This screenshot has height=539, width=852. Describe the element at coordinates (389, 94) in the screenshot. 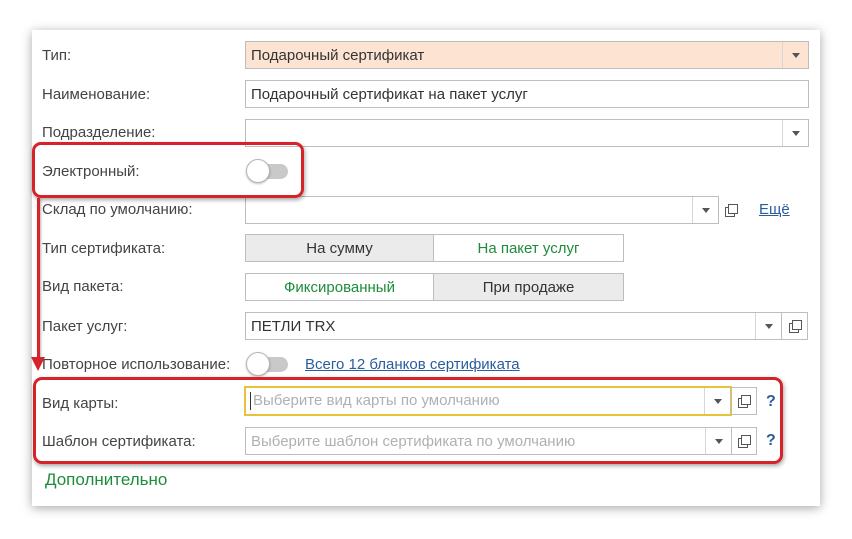

I see `name-value: Подарочный сертификат на пакет услуг` at that location.